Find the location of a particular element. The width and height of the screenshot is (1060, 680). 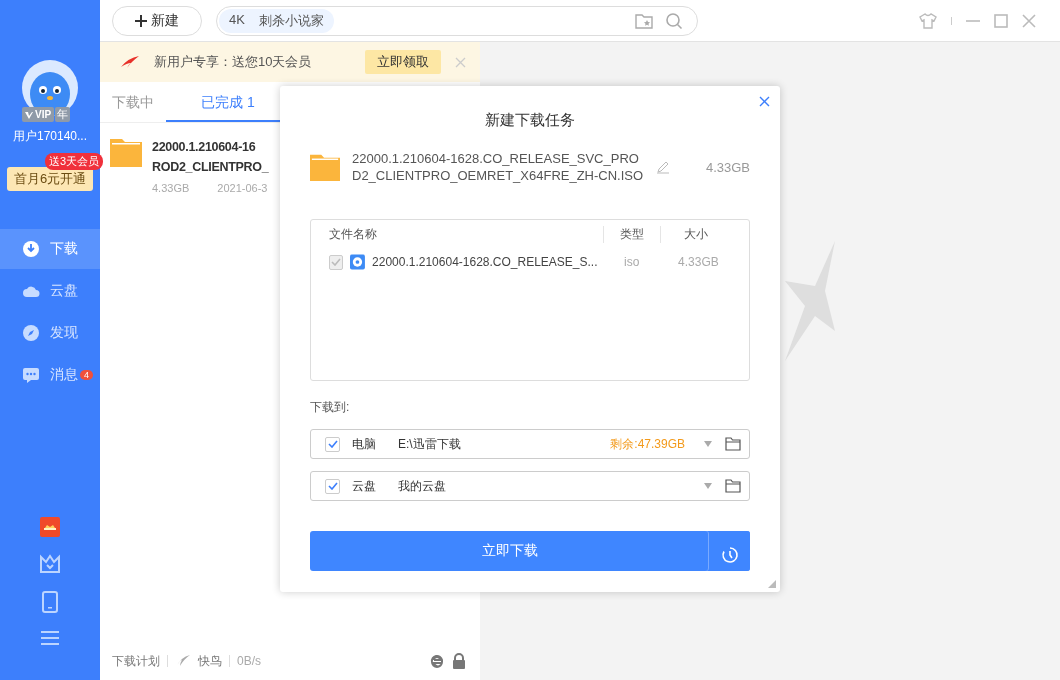

gift-icon is located at coordinates (50, 527).